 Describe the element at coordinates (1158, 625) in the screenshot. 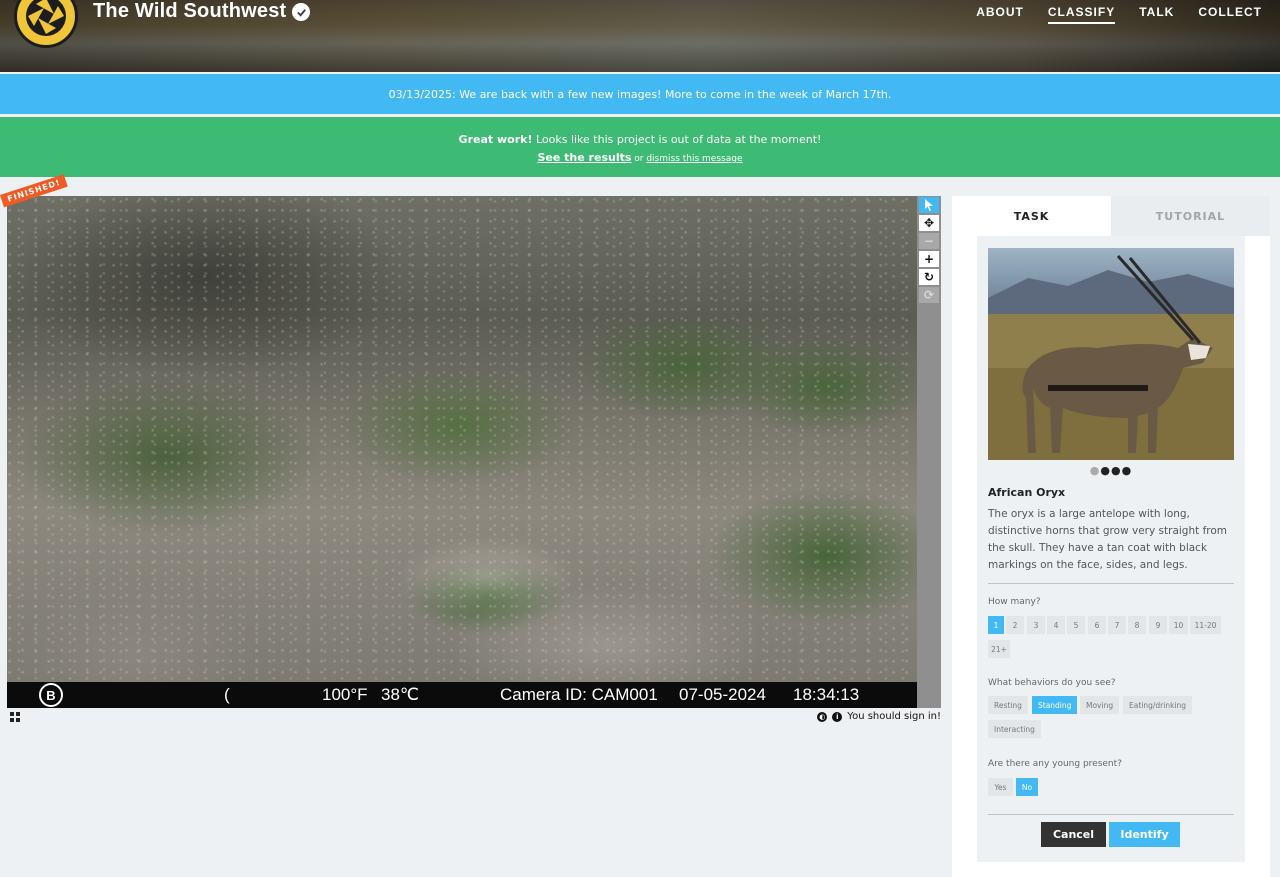

I see `count-option-9: 9` at that location.